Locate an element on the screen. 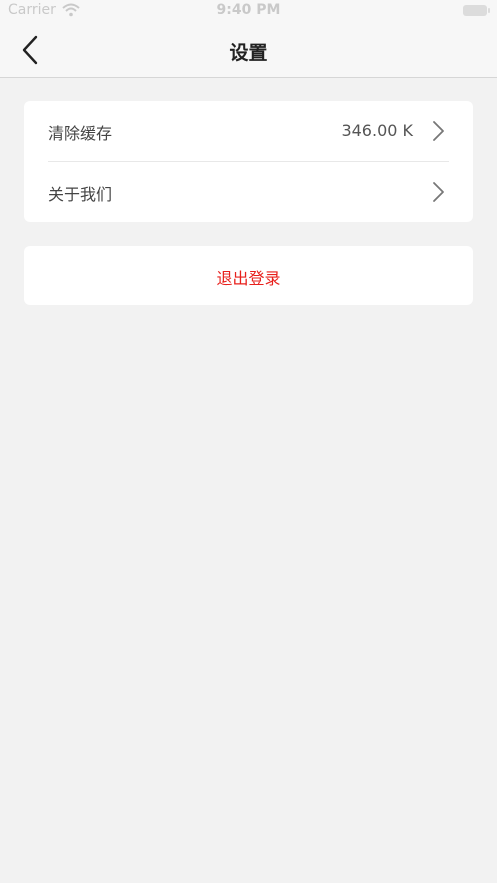 The height and width of the screenshot is (883, 497). status-time: 9:40 PM is located at coordinates (248, 10).